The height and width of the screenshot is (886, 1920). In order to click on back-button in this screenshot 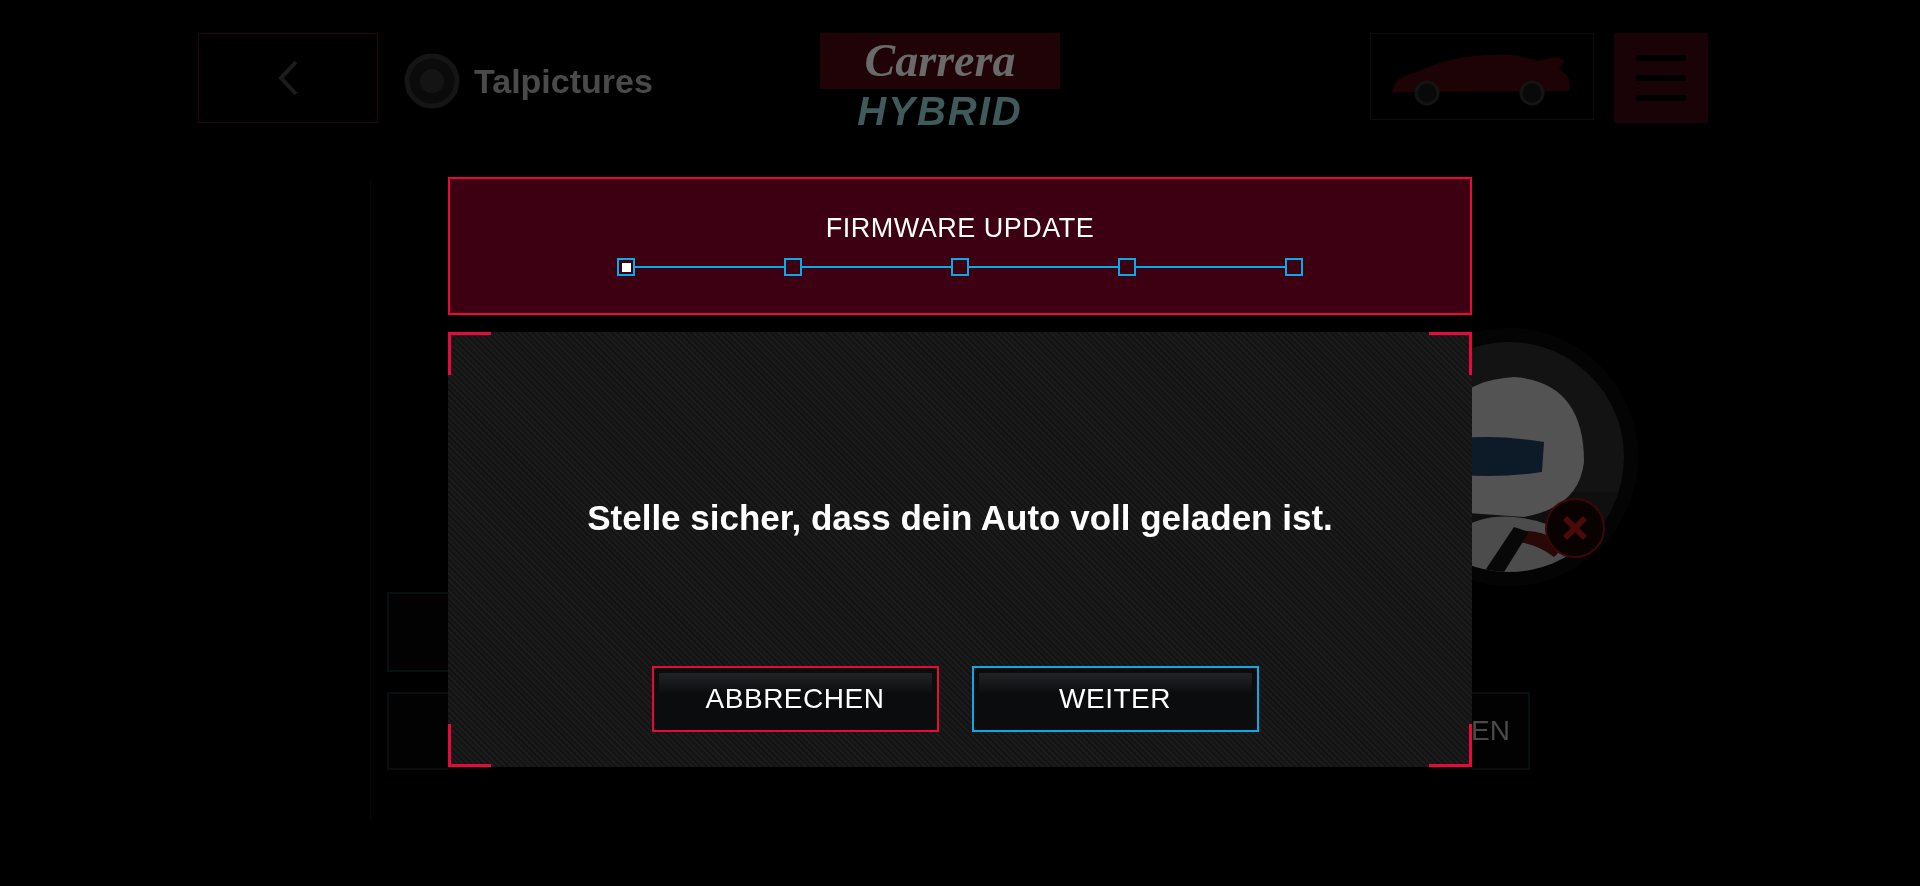, I will do `click(288, 78)`.